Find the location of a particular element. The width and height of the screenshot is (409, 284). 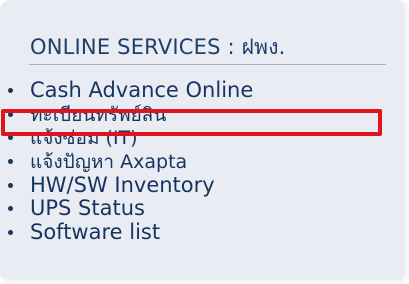

panel-title: ONLINE SERVICES : ฝพง. is located at coordinates (158, 47).